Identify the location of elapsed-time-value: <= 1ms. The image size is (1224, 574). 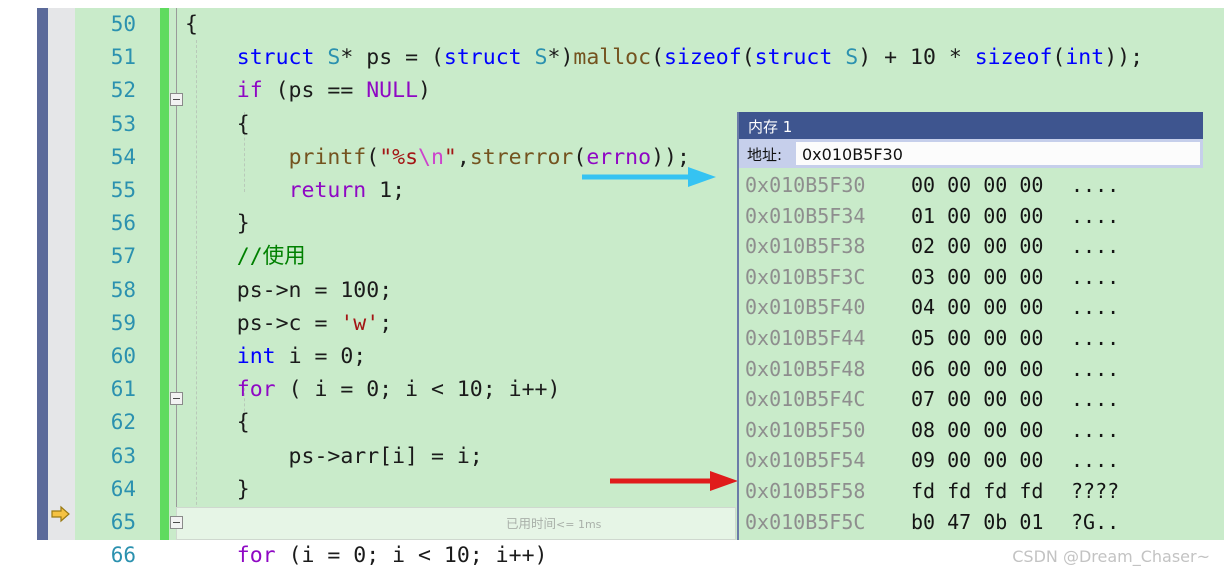
(579, 524).